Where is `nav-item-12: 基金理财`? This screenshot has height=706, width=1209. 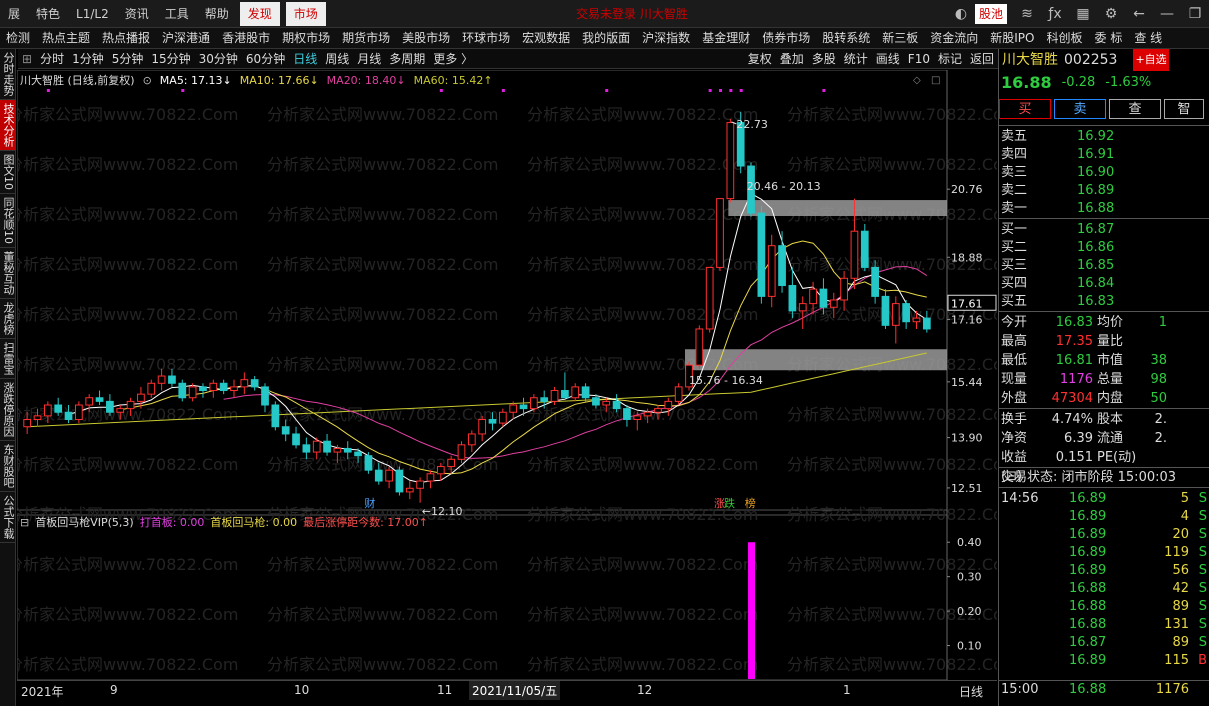 nav-item-12: 基金理财 is located at coordinates (726, 38).